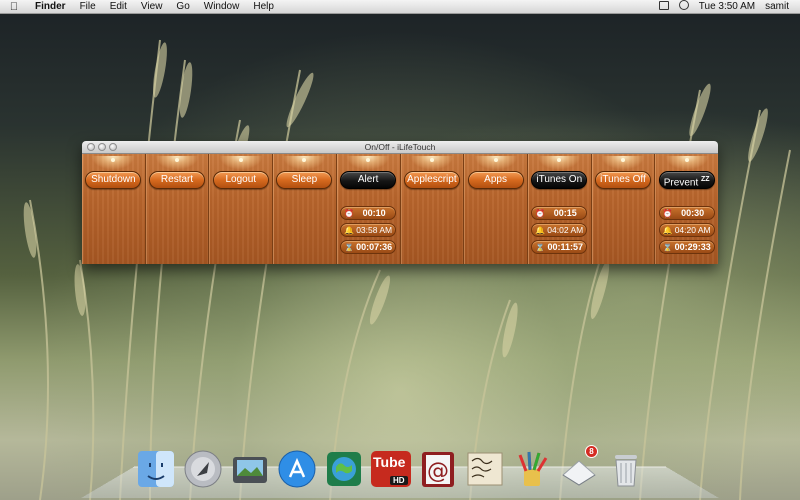 This screenshot has width=800, height=500. What do you see at coordinates (374, 213) in the screenshot?
I see `alert-timer-value: 00:10` at bounding box center [374, 213].